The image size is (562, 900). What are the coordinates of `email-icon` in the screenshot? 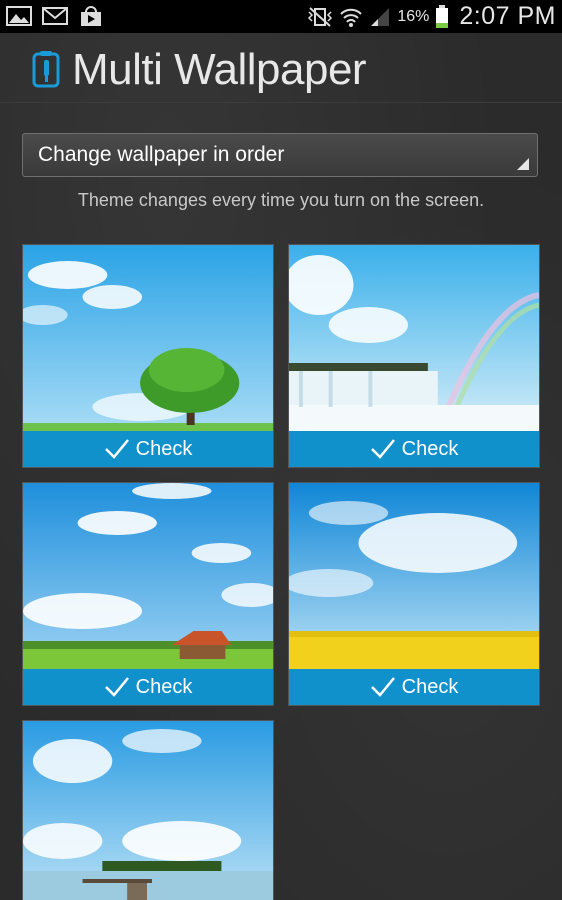 It's located at (55, 16).